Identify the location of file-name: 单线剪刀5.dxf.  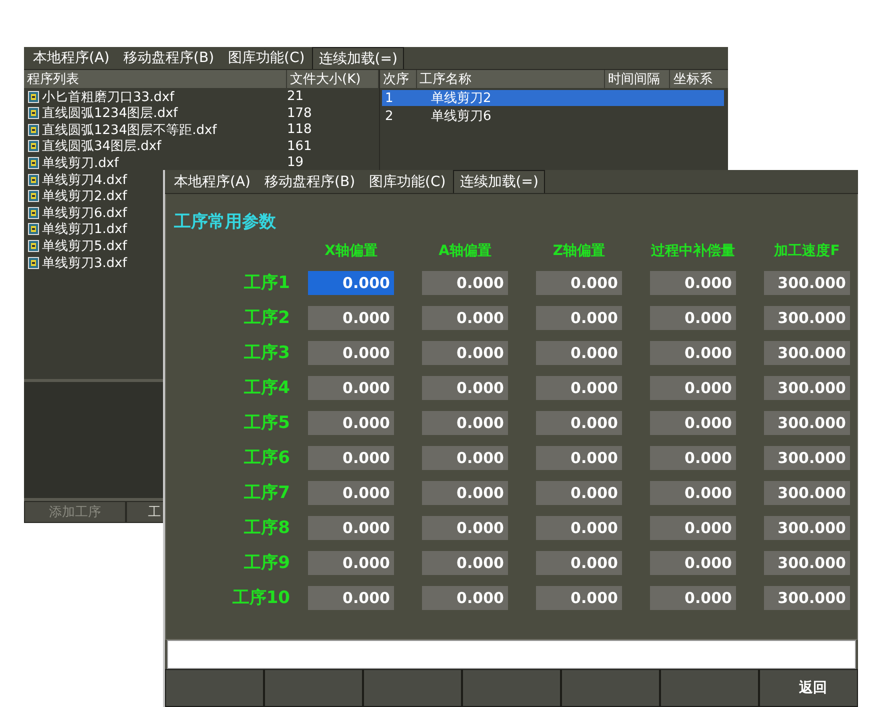
(84, 246).